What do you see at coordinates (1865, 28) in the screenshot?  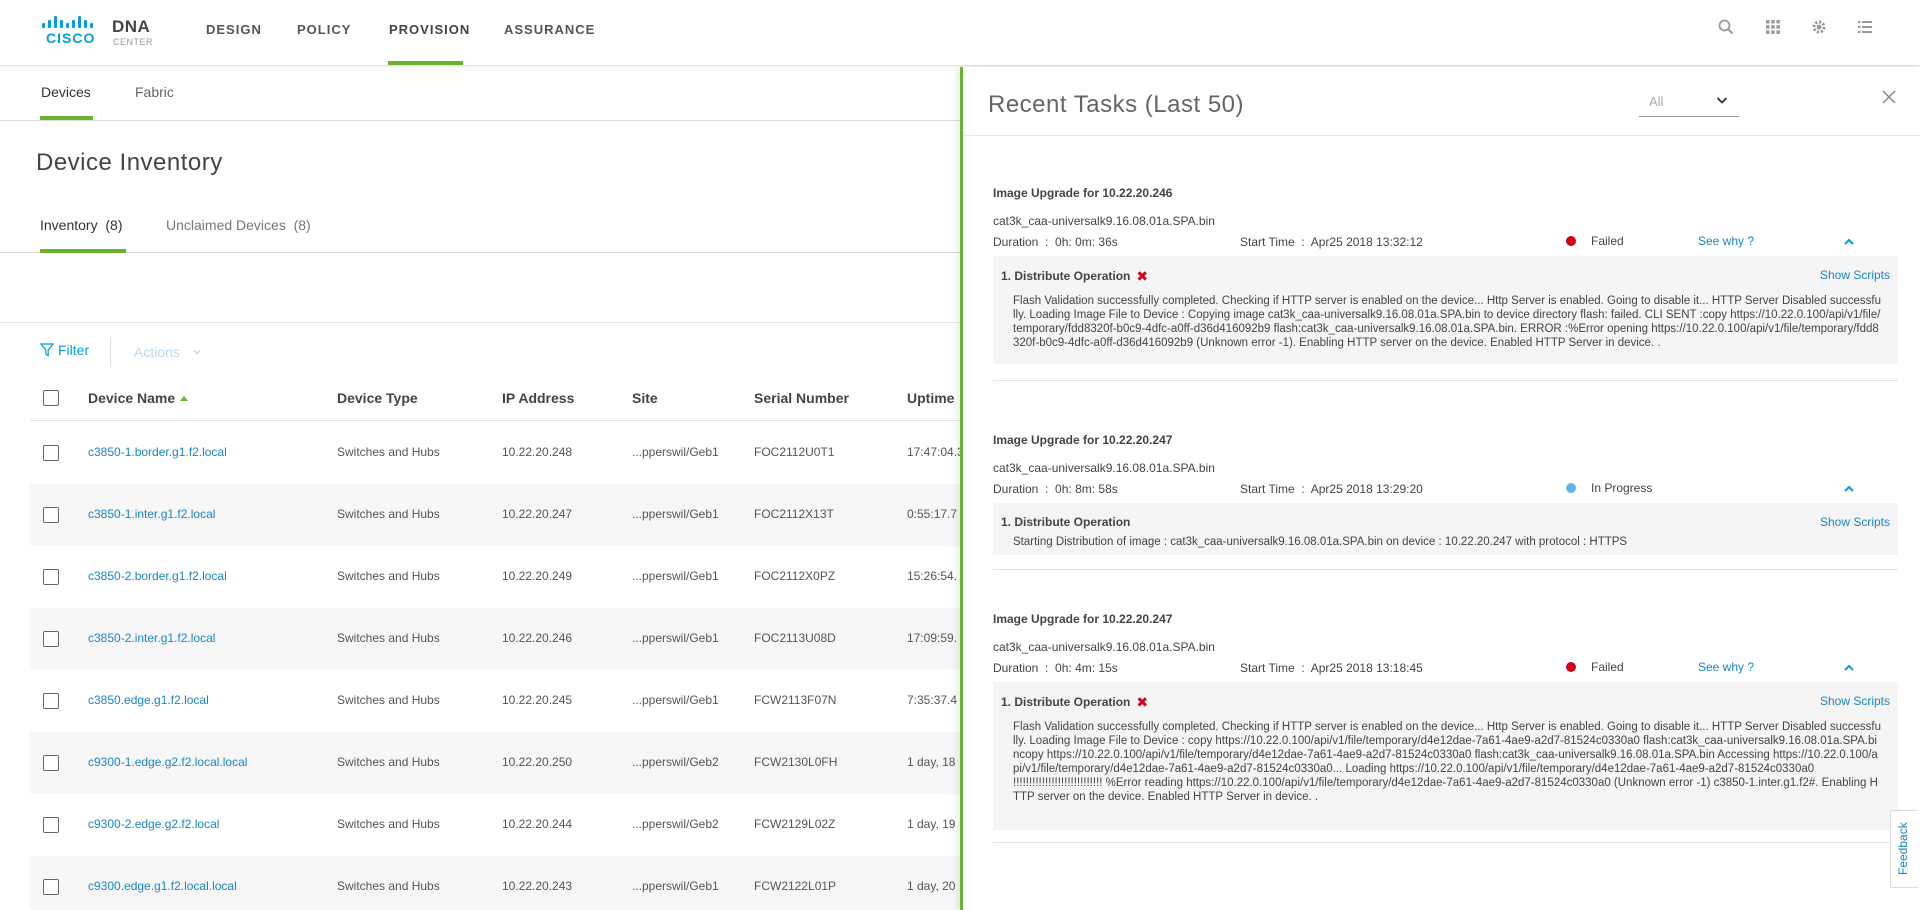 I see `list-icon` at bounding box center [1865, 28].